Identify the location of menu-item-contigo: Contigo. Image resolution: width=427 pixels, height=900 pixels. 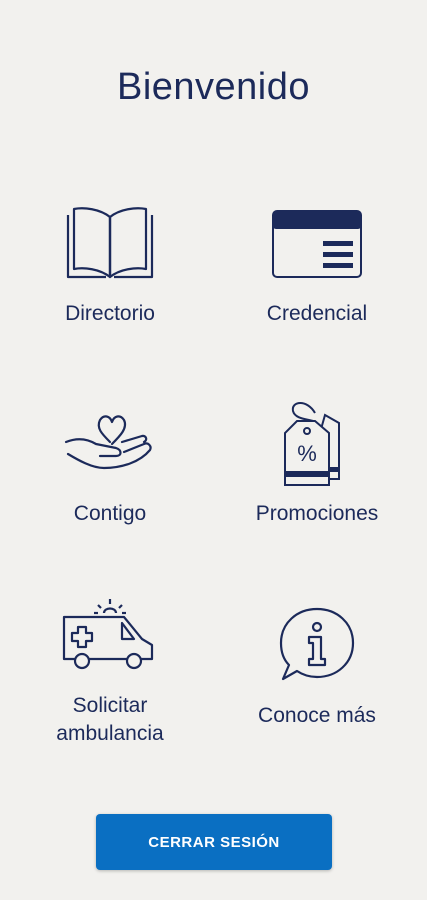
(110, 463).